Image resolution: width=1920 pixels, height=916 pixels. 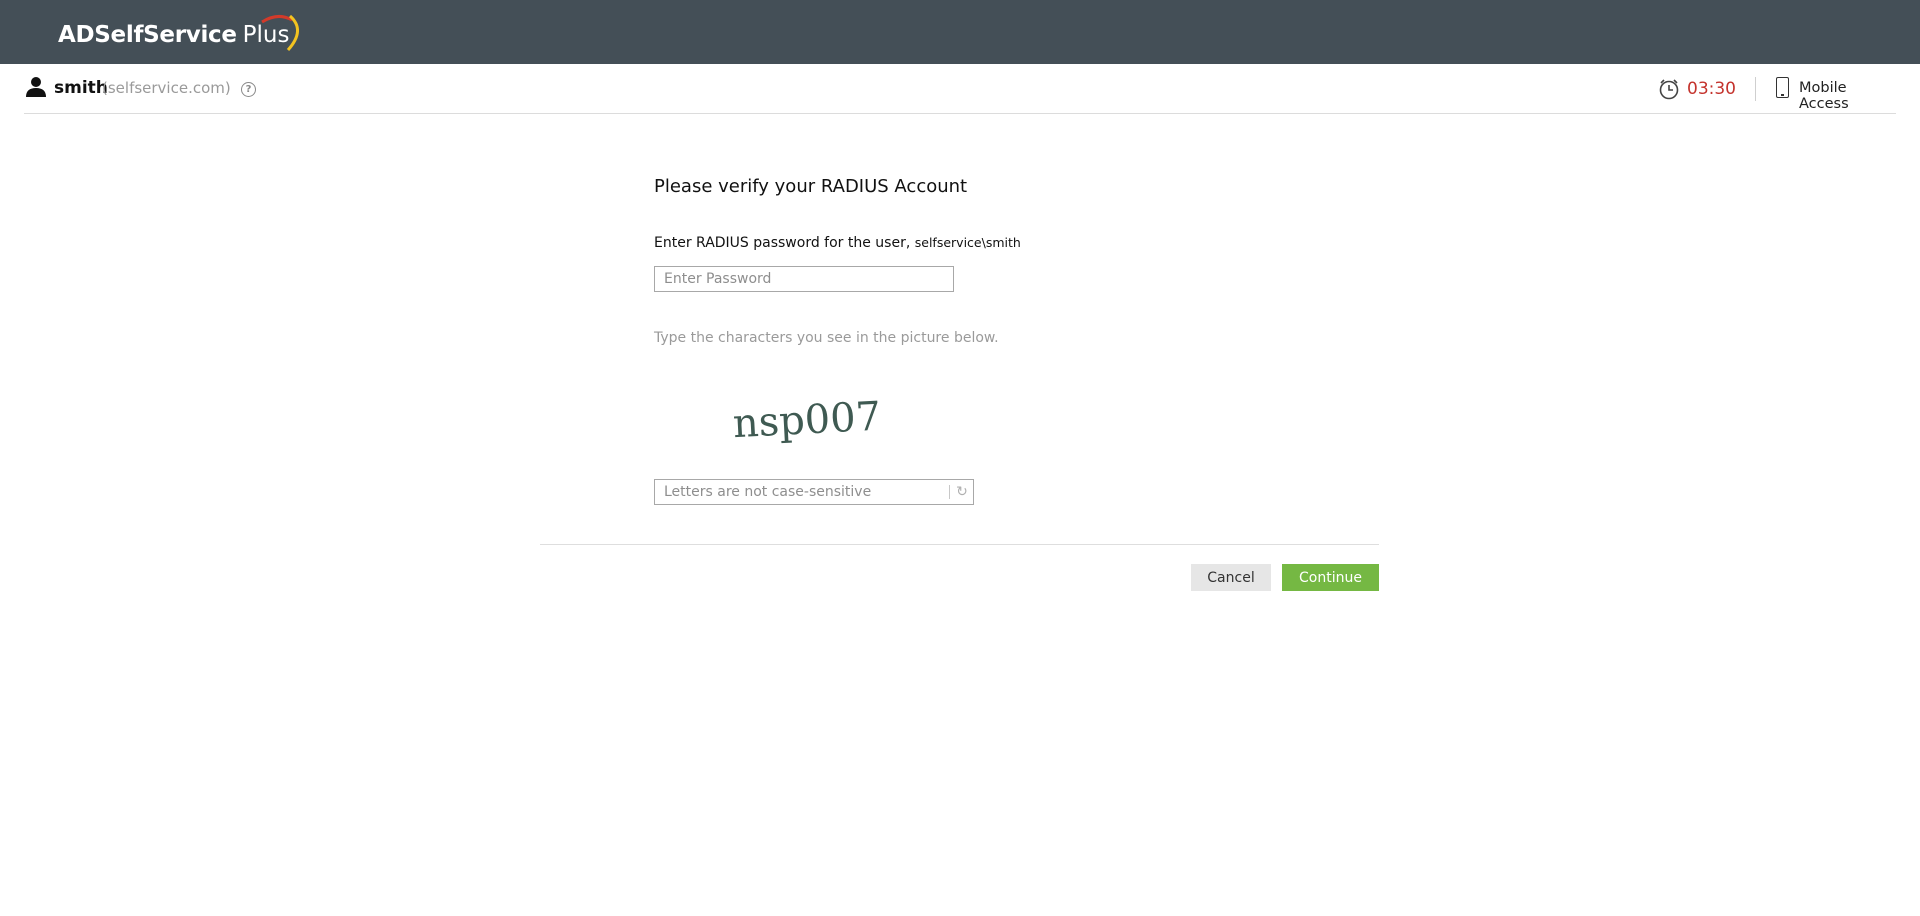 What do you see at coordinates (1755, 89) in the screenshot?
I see `divider` at bounding box center [1755, 89].